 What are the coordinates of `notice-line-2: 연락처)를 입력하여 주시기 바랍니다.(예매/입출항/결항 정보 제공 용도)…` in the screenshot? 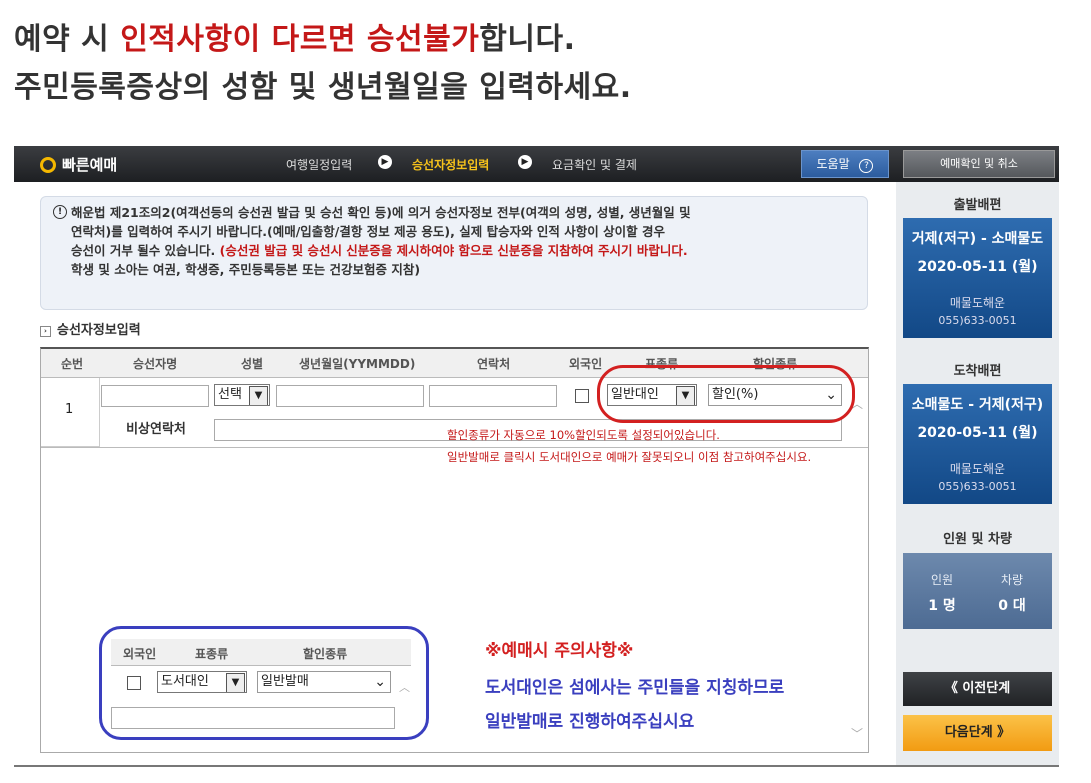 It's located at (368, 231).